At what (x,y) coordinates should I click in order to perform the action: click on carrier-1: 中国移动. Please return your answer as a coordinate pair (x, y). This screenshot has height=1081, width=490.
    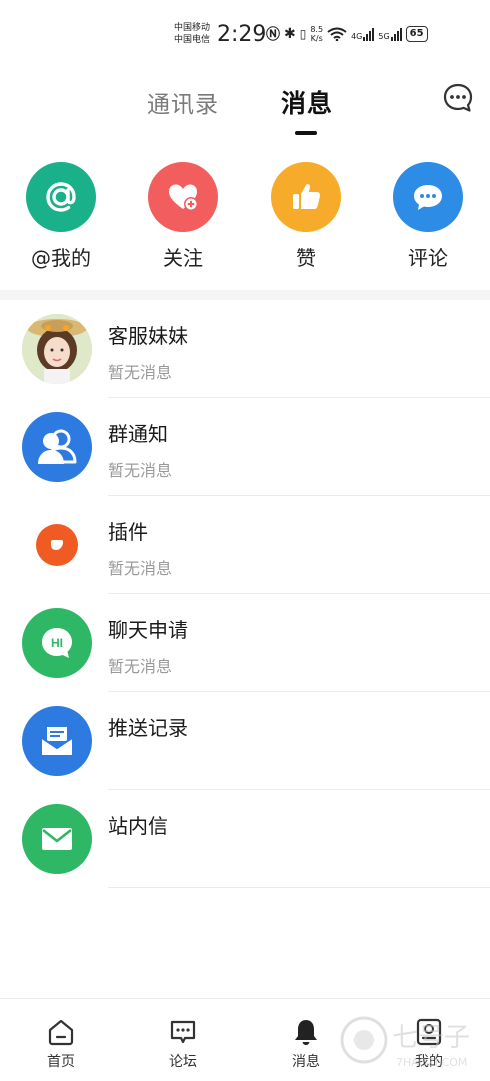
    Looking at the image, I should click on (192, 28).